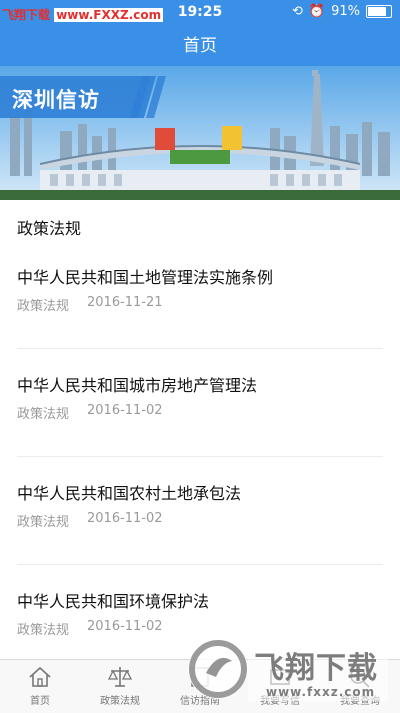 The image size is (400, 713). I want to click on article-date: 2016-11-21, so click(125, 302).